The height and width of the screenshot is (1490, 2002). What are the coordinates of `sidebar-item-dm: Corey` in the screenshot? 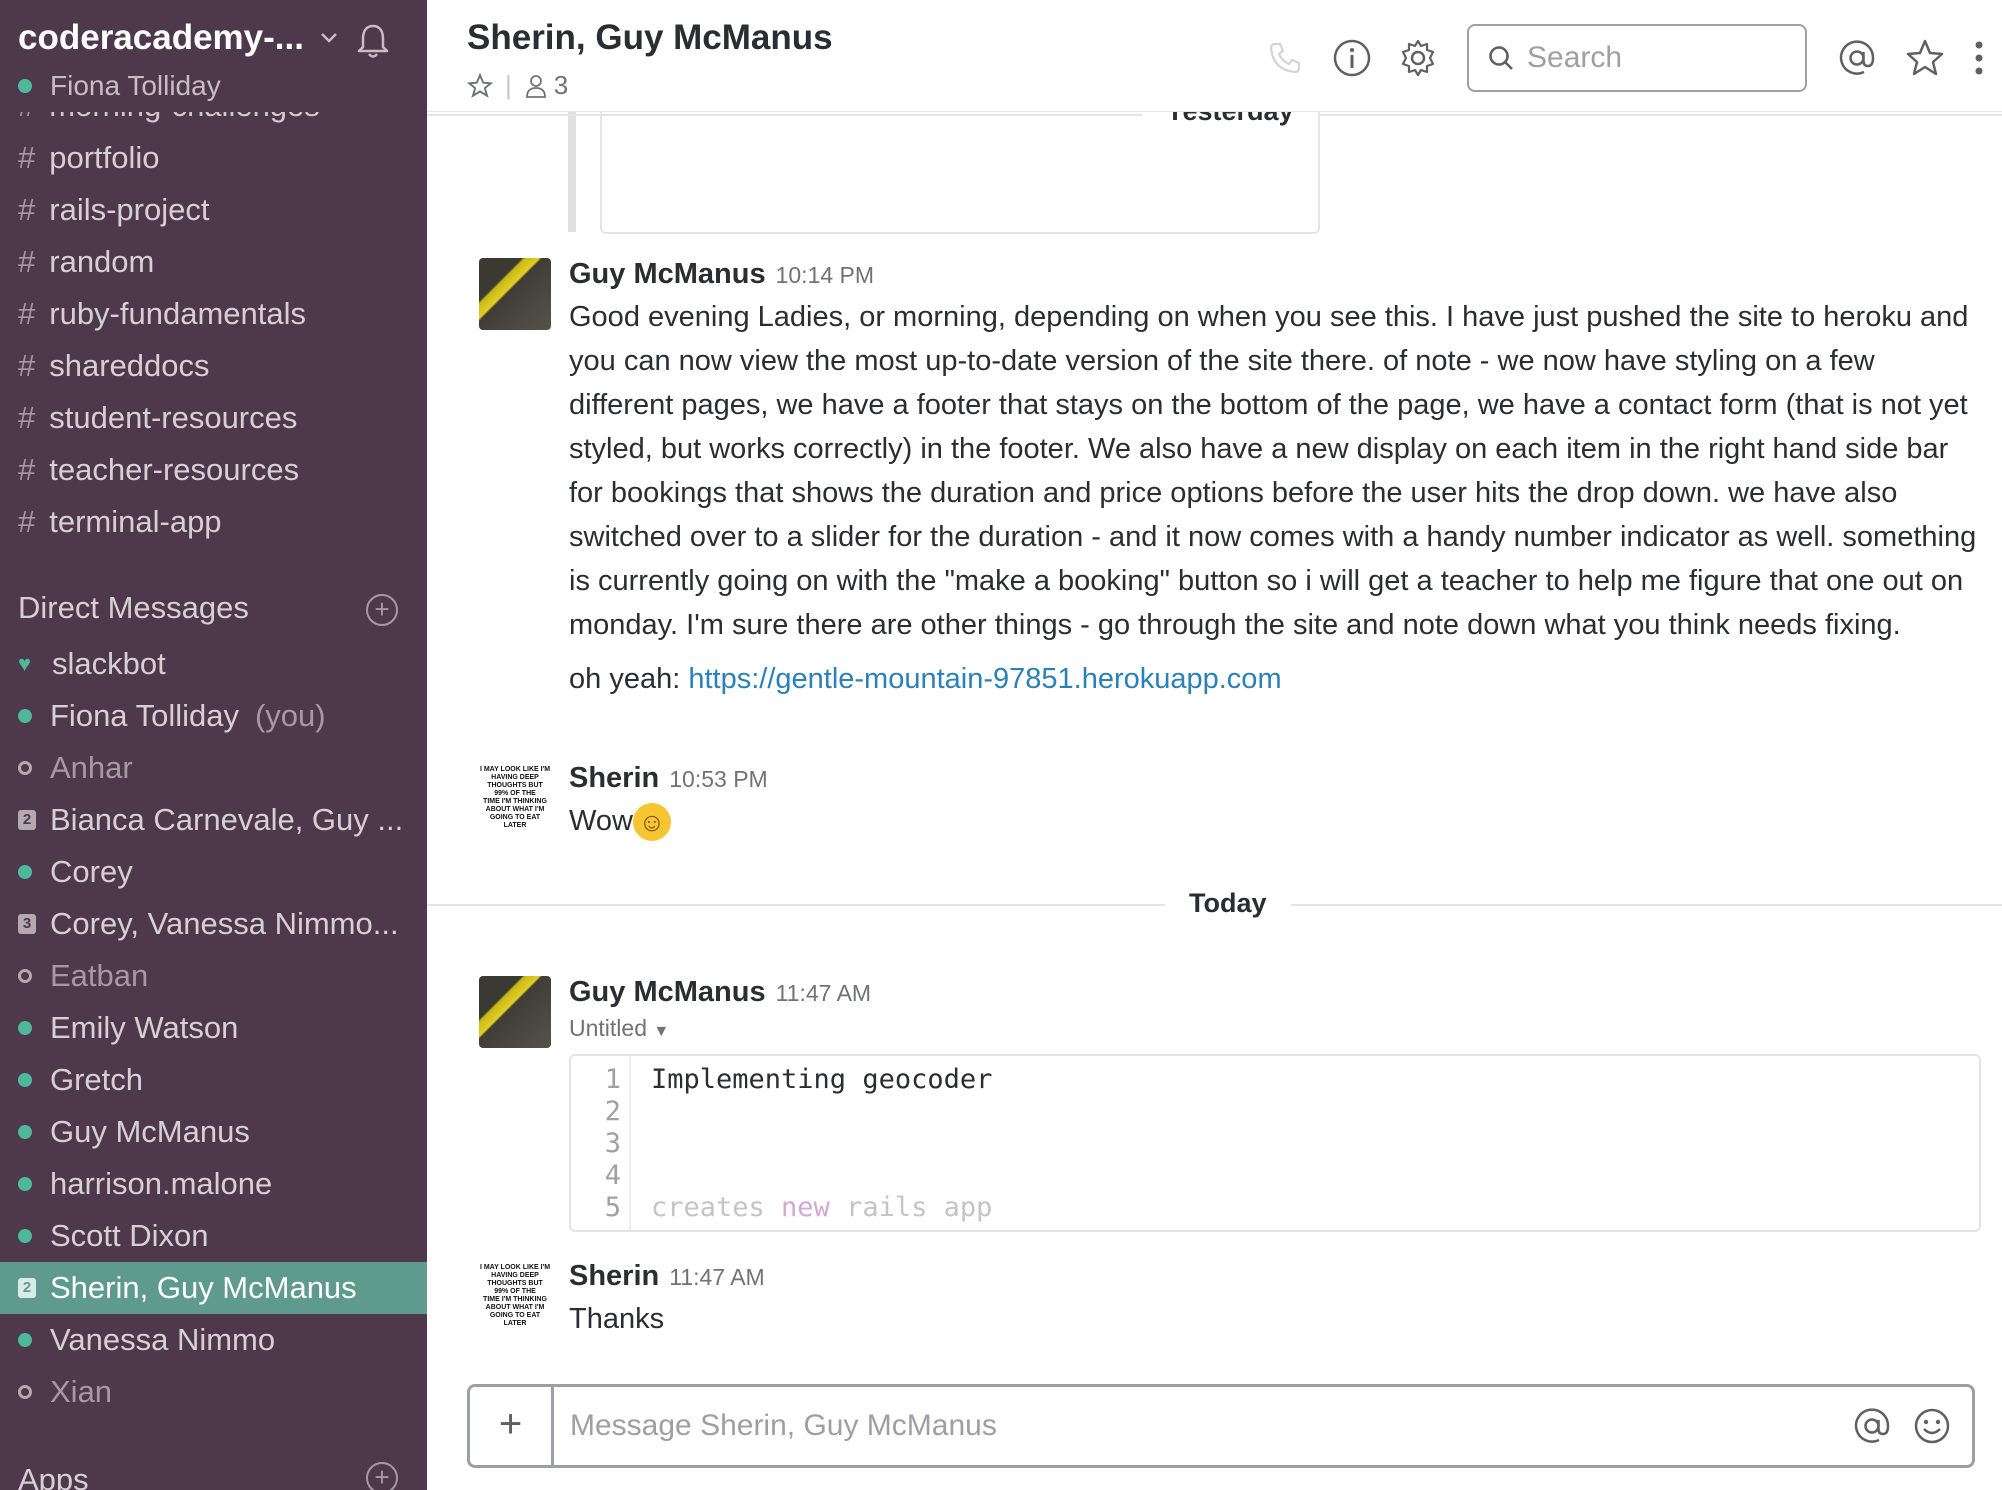 It's located at (213, 872).